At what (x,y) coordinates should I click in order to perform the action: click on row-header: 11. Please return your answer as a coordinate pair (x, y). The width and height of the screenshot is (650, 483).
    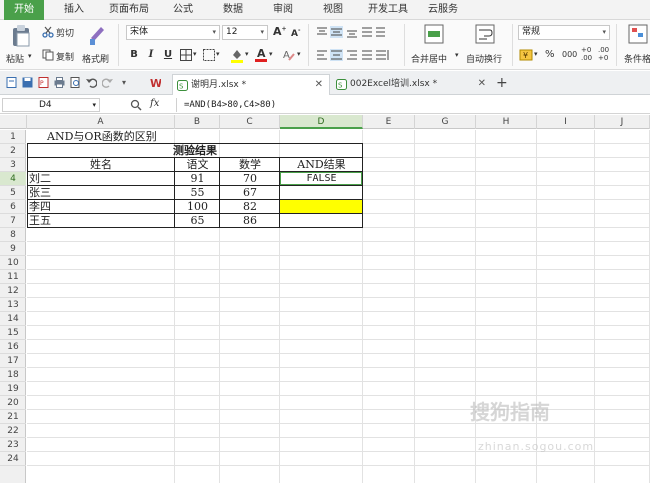
    Looking at the image, I should click on (13, 277).